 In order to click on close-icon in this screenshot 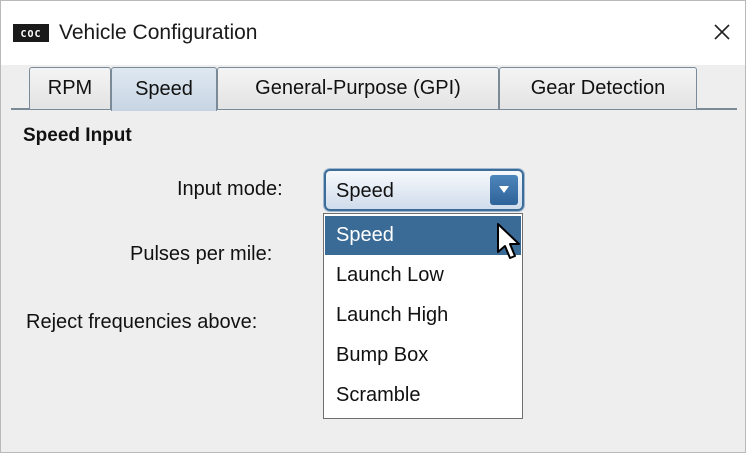, I will do `click(722, 32)`.